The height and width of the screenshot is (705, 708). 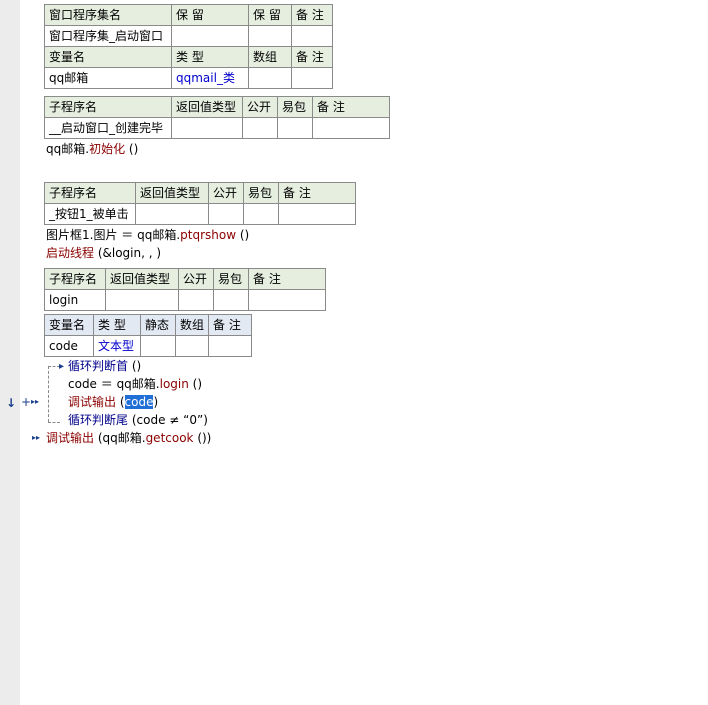 What do you see at coordinates (75, 300) in the screenshot?
I see `sub-name-cell: login` at bounding box center [75, 300].